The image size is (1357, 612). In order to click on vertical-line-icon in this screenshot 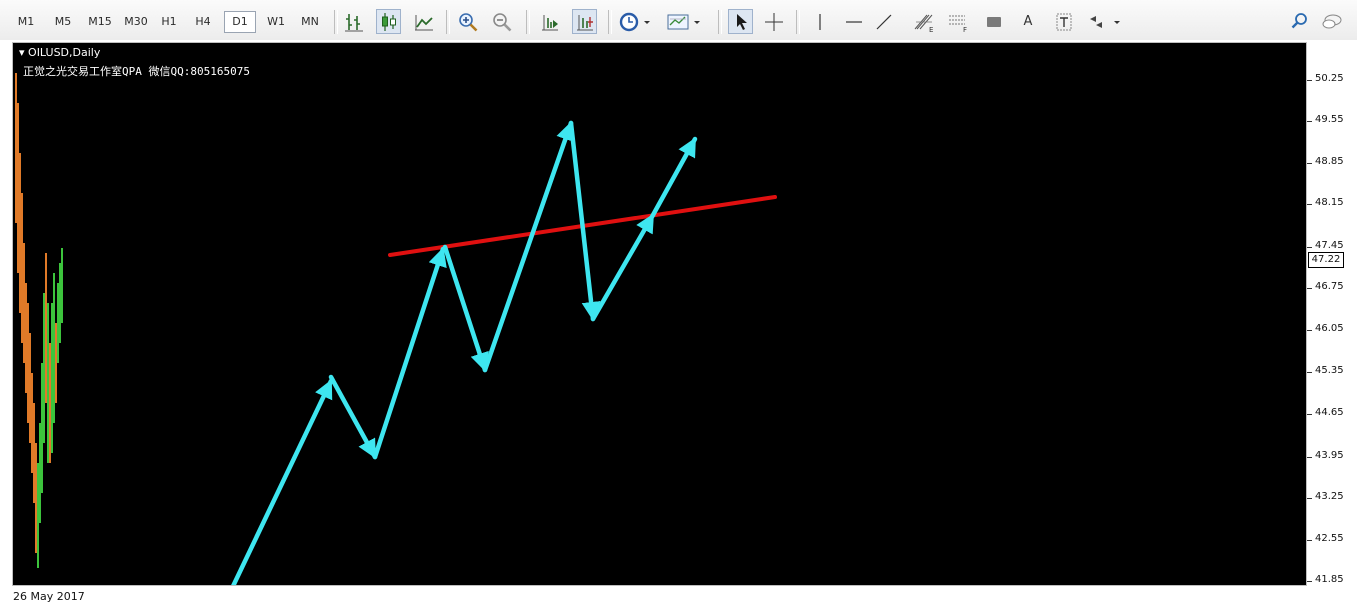, I will do `click(820, 22)`.